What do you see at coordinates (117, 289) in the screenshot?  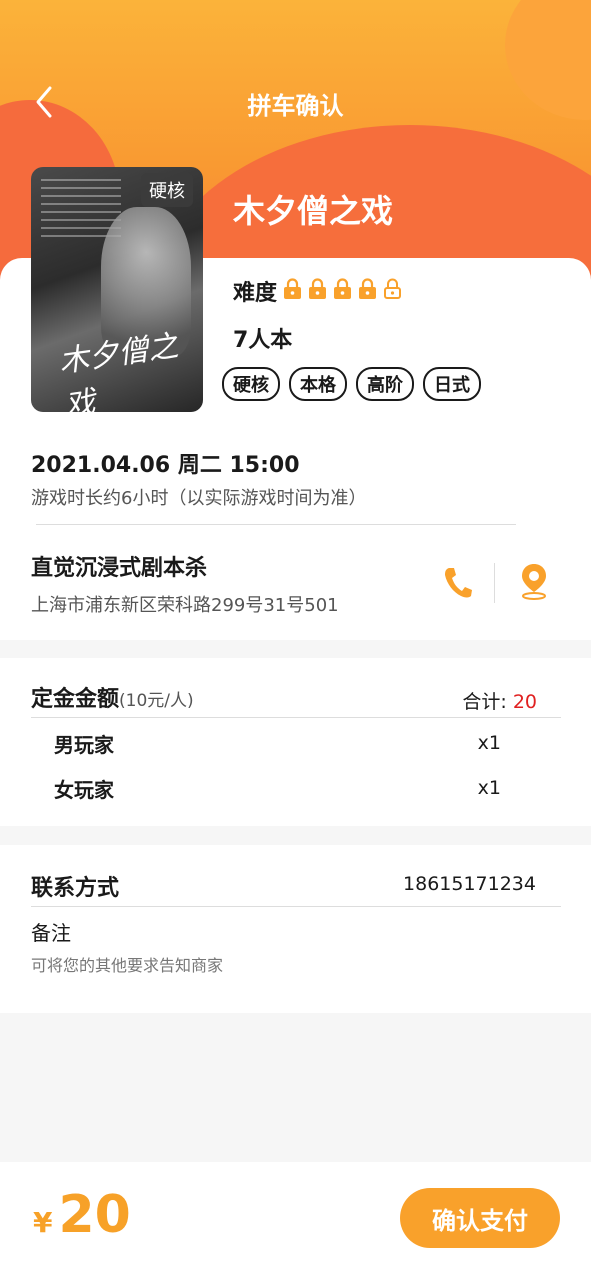 I see `game-poster: 木夕僧之戏 硬核` at bounding box center [117, 289].